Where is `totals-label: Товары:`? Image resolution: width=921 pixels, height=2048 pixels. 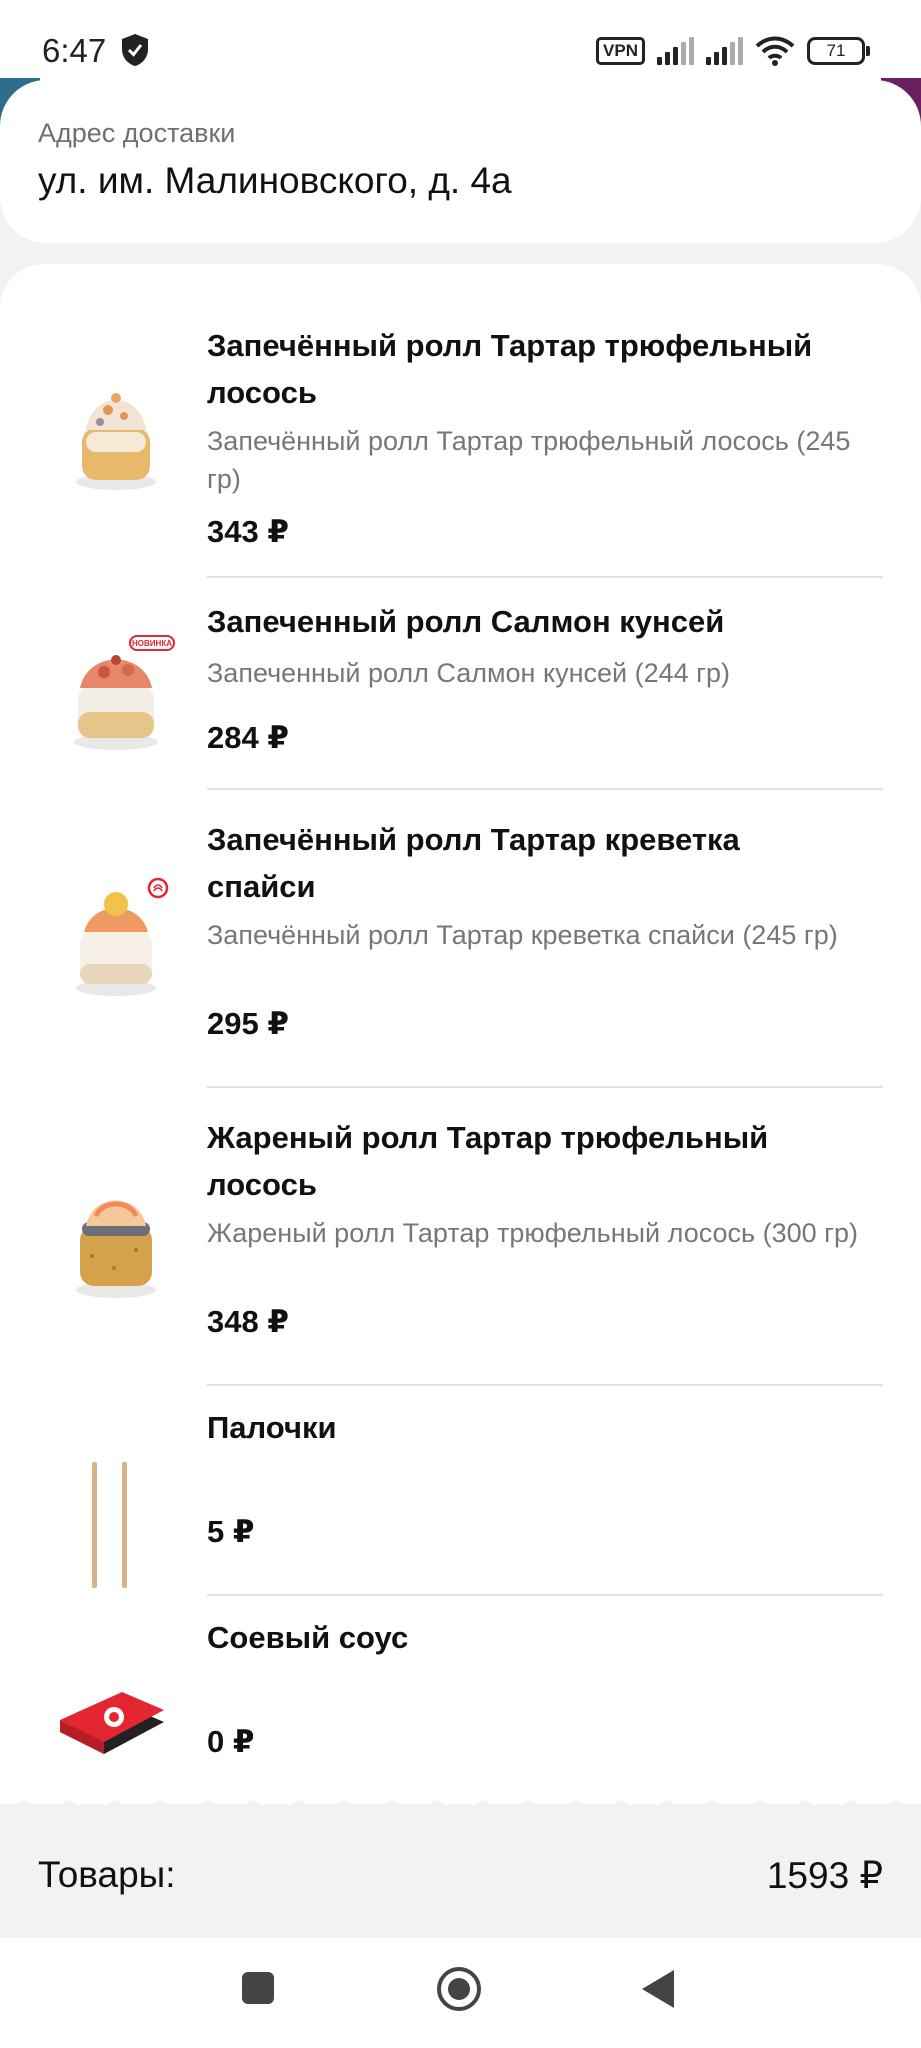 totals-label: Товары: is located at coordinates (107, 1874).